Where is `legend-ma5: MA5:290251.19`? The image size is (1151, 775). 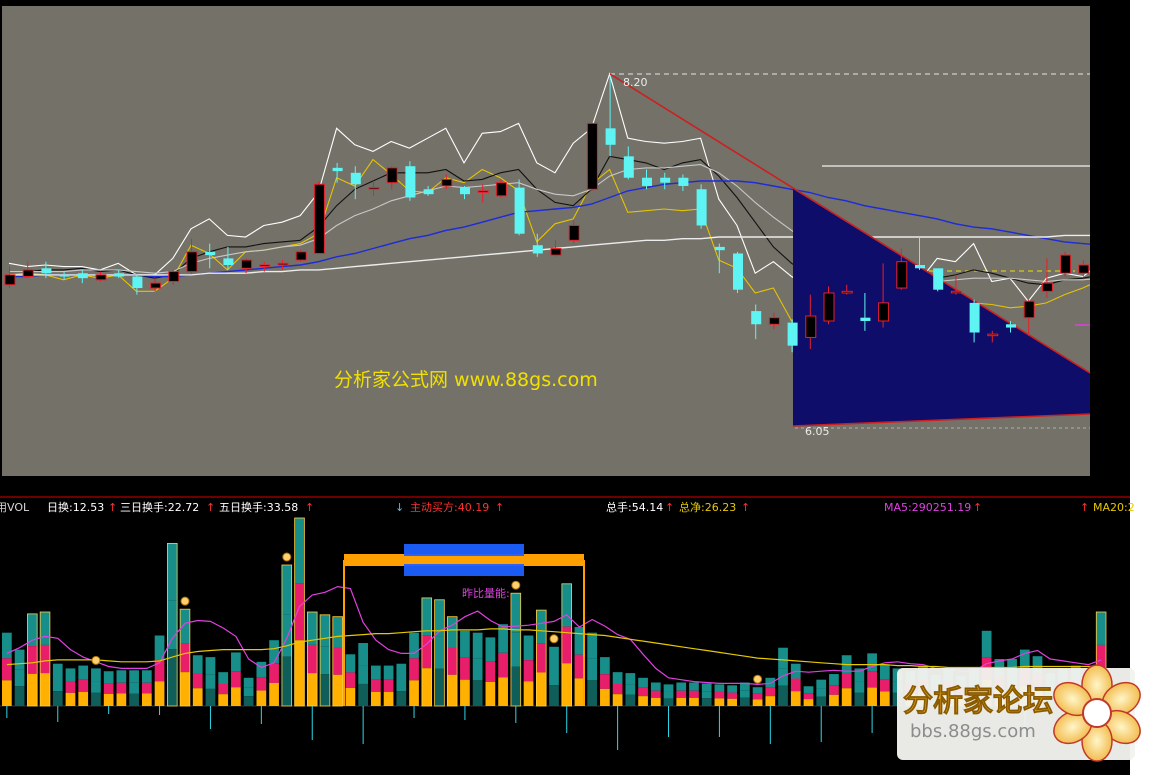 legend-ma5: MA5:290251.19 is located at coordinates (927, 507).